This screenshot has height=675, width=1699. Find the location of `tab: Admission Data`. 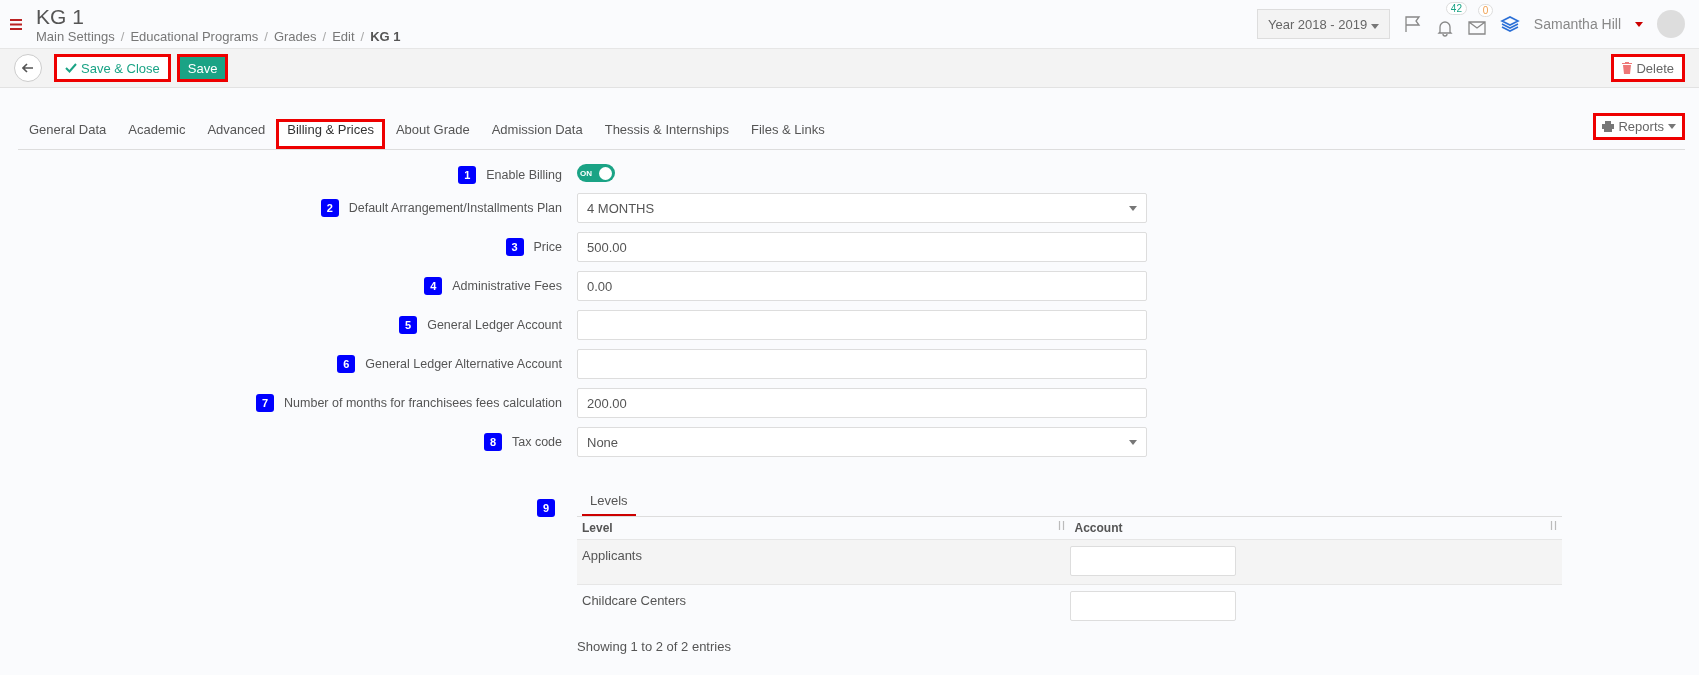

tab: Admission Data is located at coordinates (537, 134).